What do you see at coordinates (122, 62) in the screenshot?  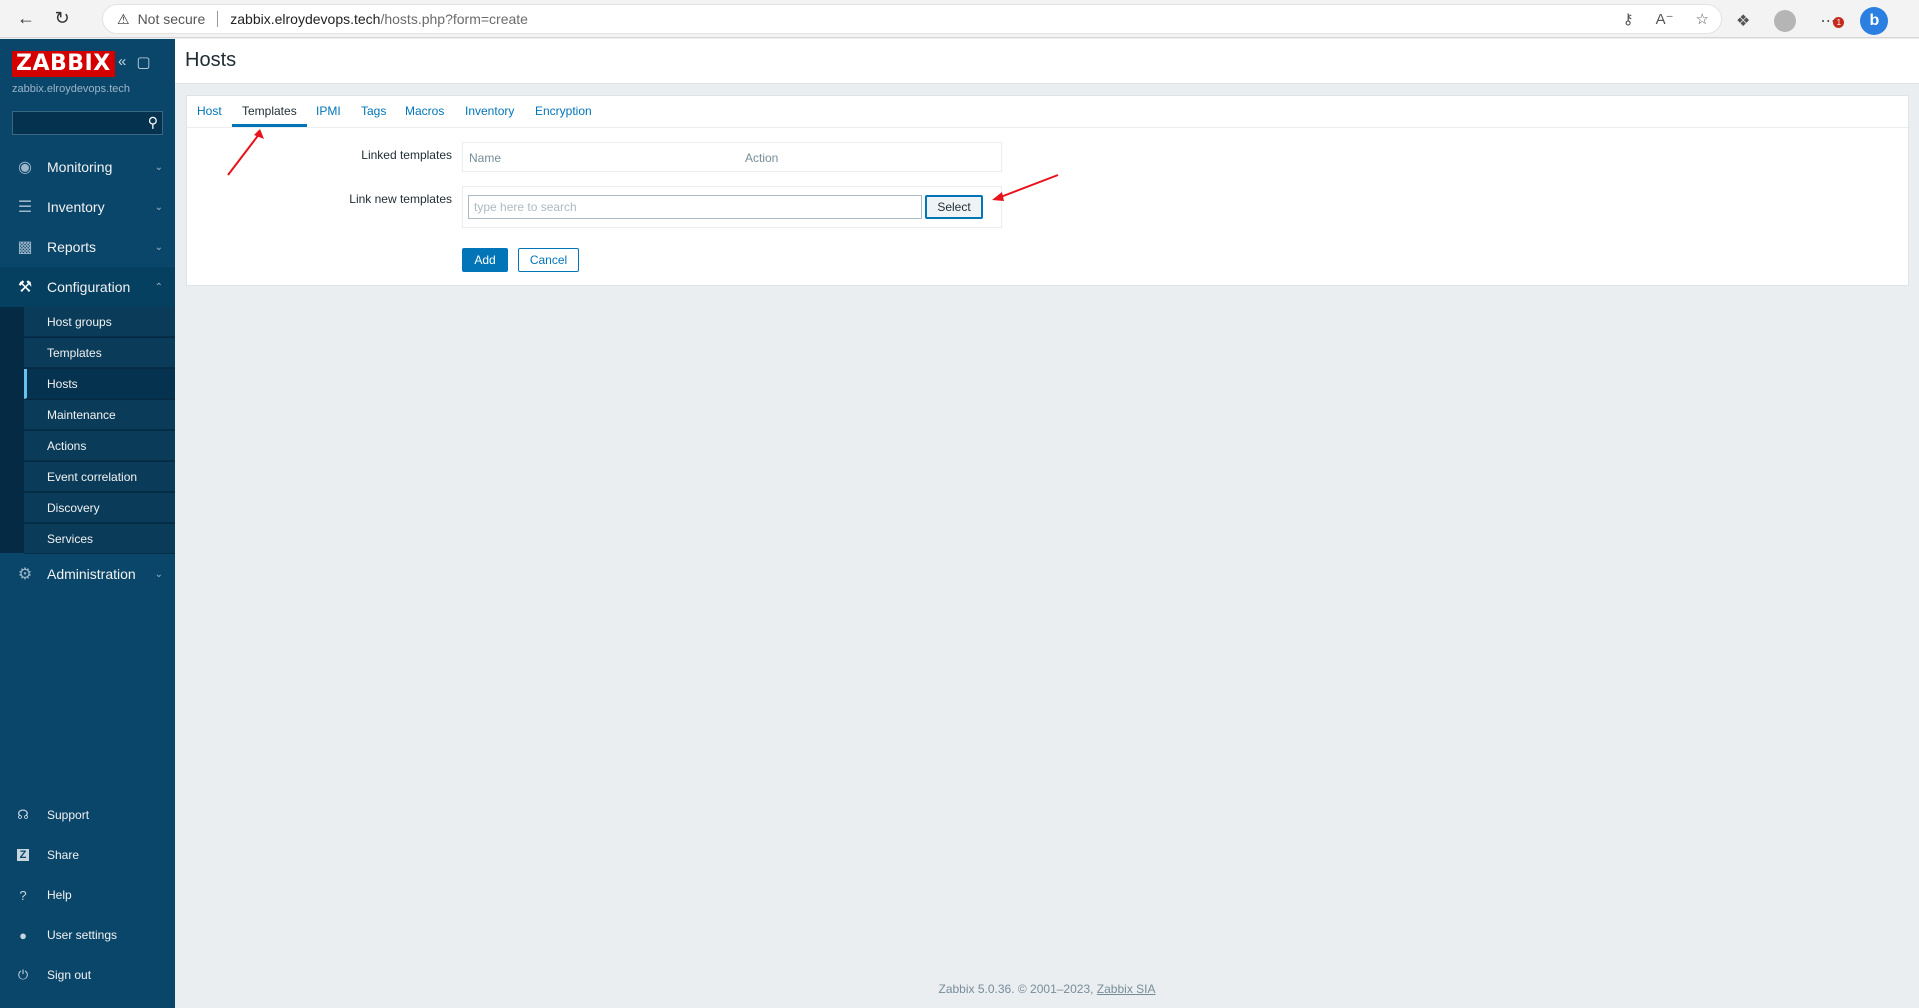 I see `collapse-sidebar-icon: «` at bounding box center [122, 62].